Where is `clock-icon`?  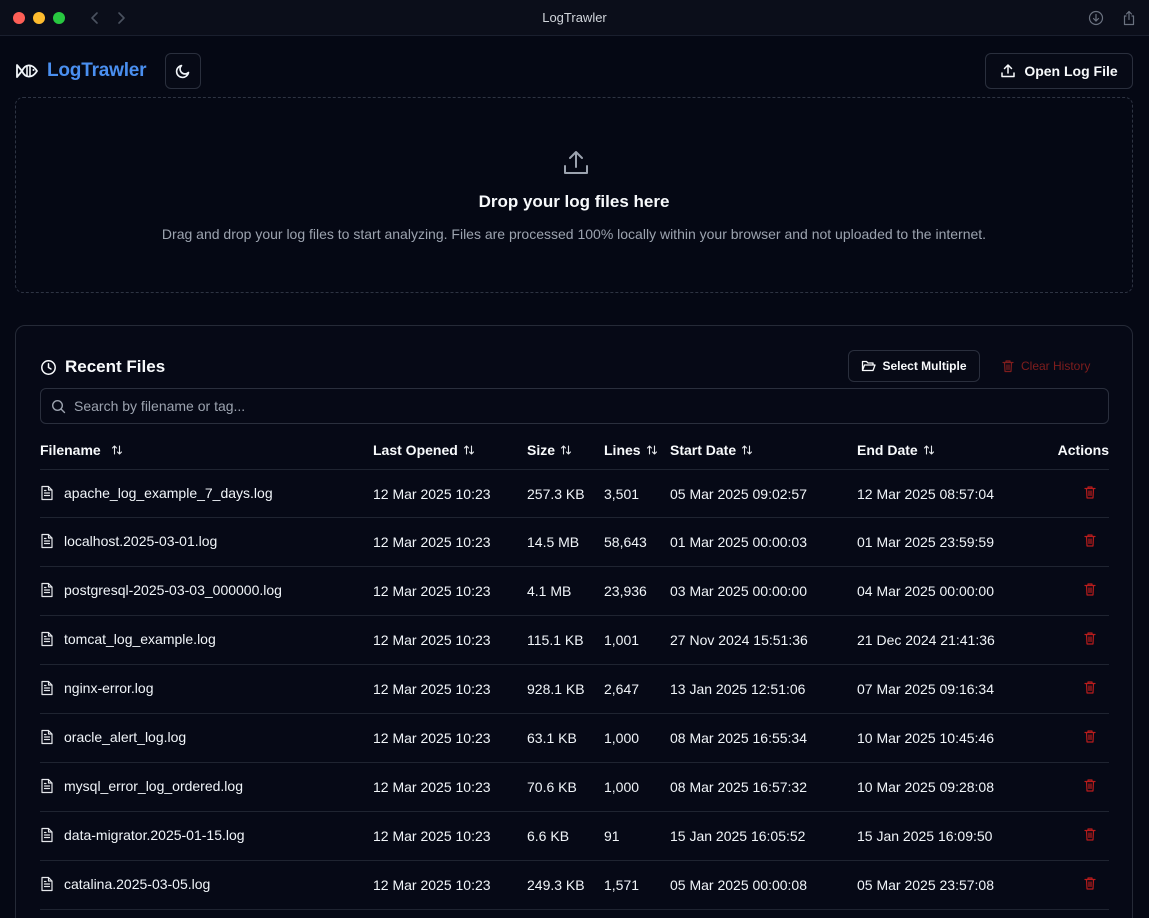 clock-icon is located at coordinates (48, 367).